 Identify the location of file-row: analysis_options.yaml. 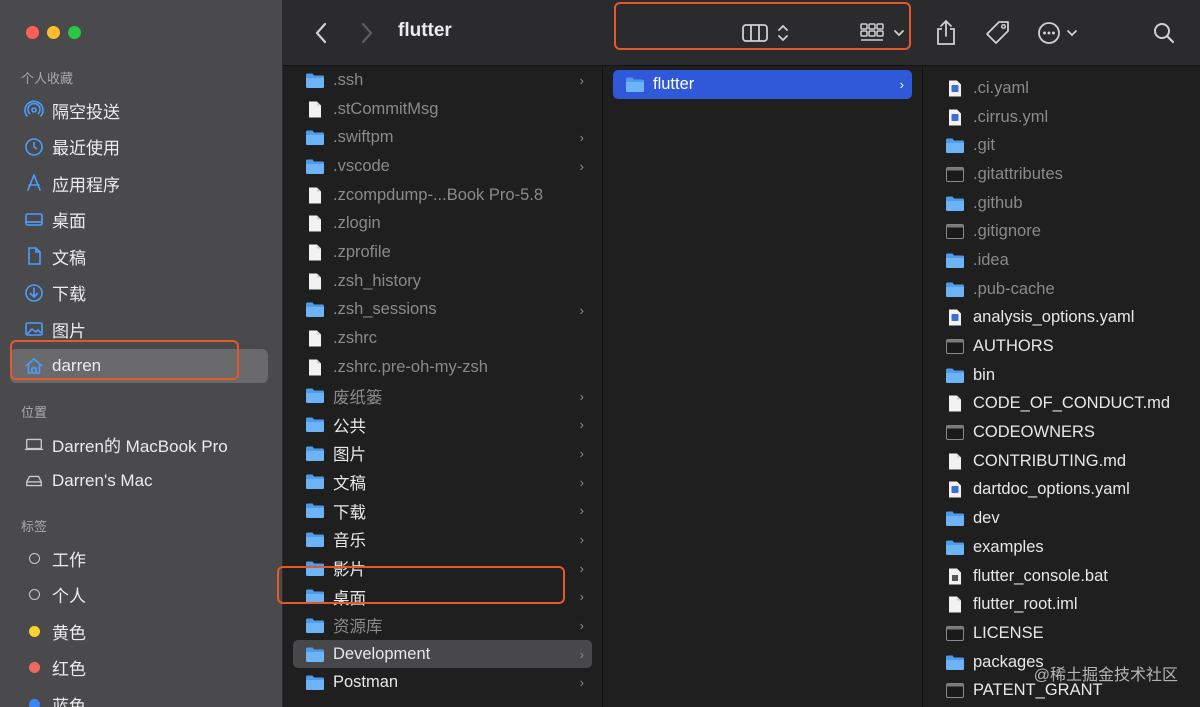
(1061, 318).